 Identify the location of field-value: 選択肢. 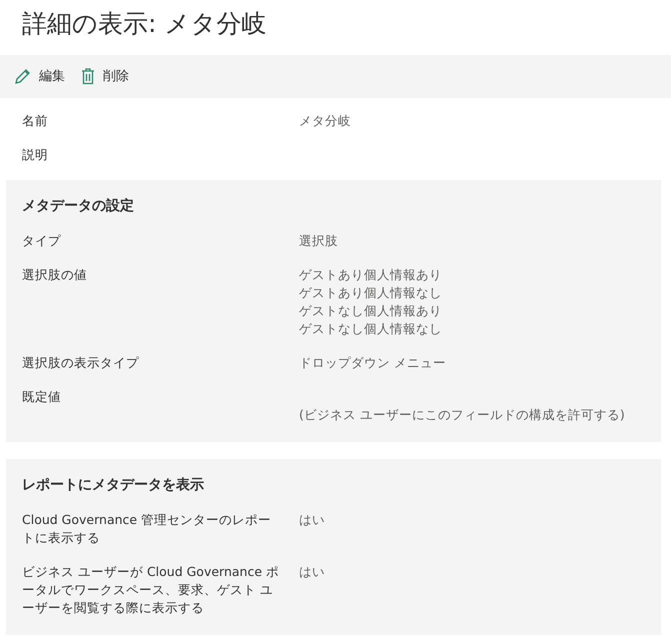
(318, 241).